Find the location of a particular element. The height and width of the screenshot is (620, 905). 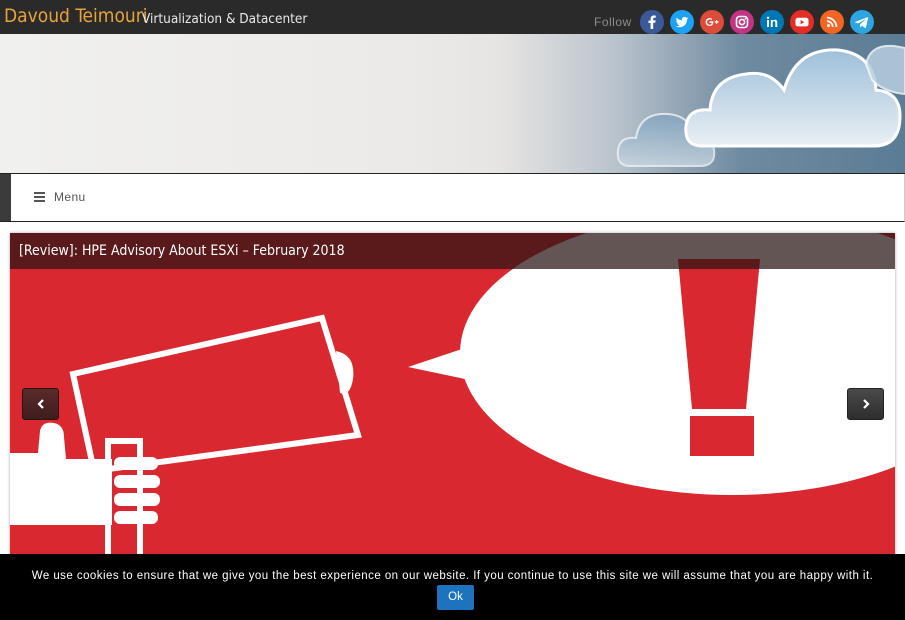

menu-label: Menu is located at coordinates (70, 197).